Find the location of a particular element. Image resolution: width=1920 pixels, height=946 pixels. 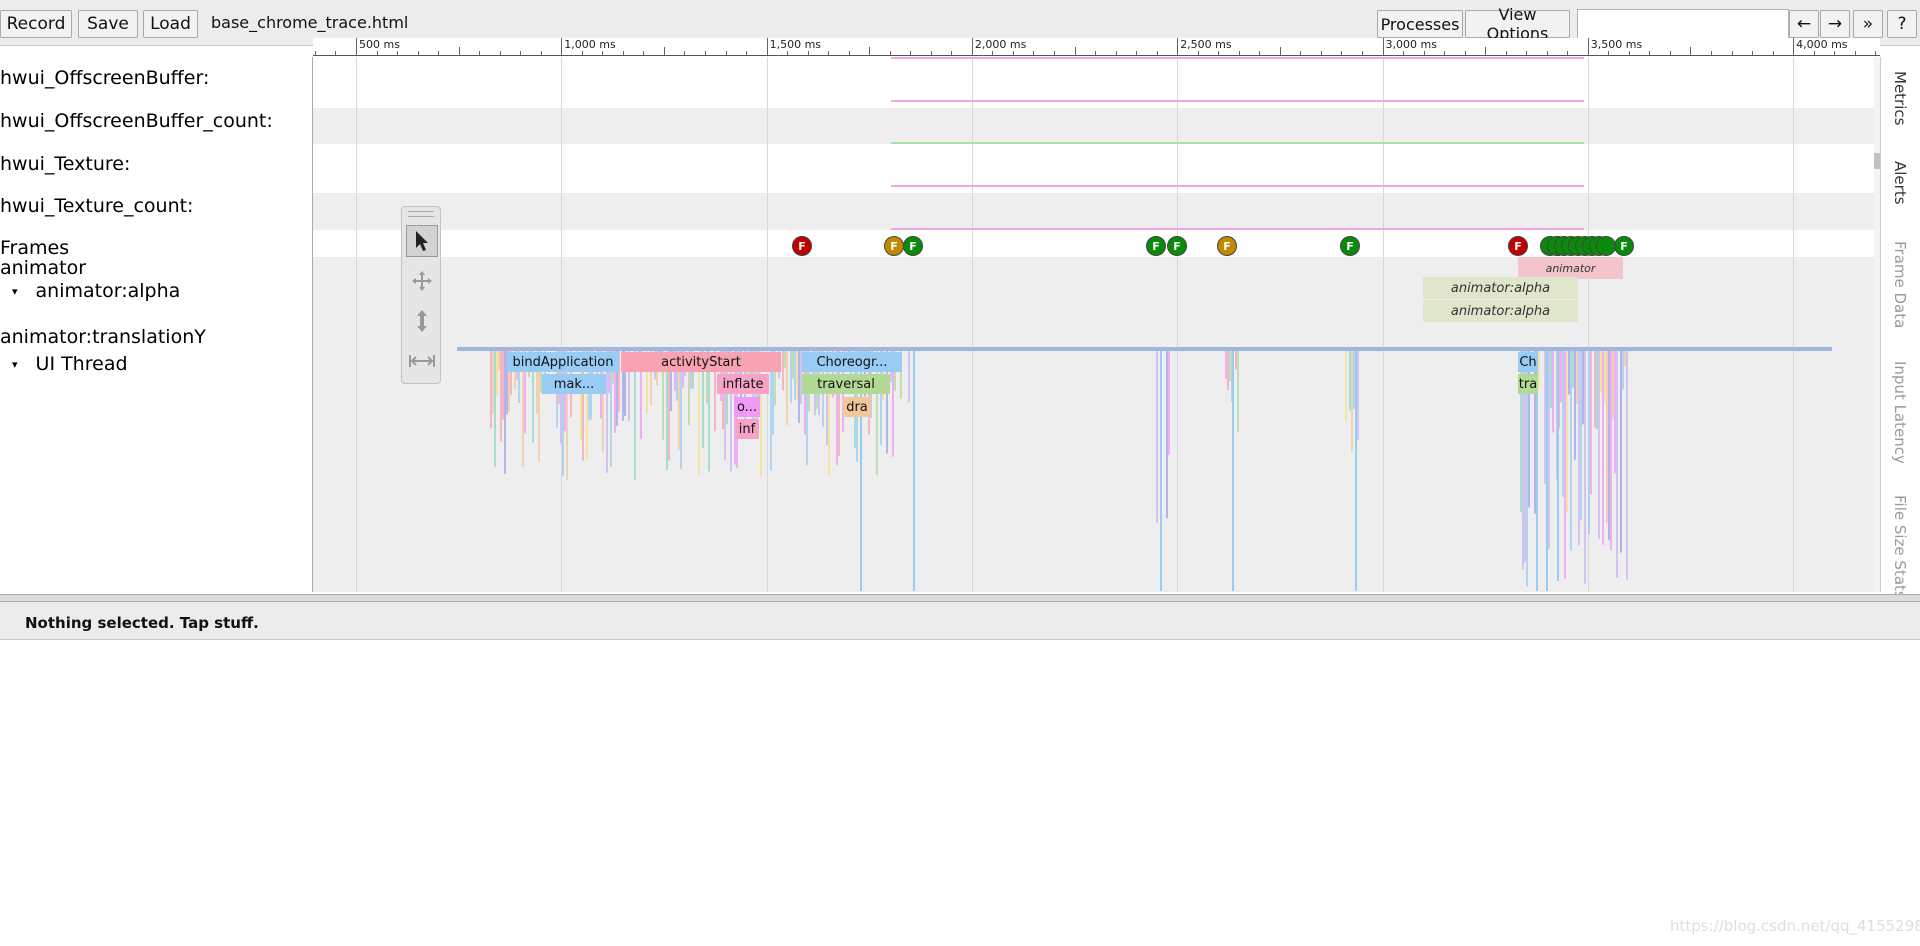

tab-alerts: Alerts is located at coordinates (1900, 183).